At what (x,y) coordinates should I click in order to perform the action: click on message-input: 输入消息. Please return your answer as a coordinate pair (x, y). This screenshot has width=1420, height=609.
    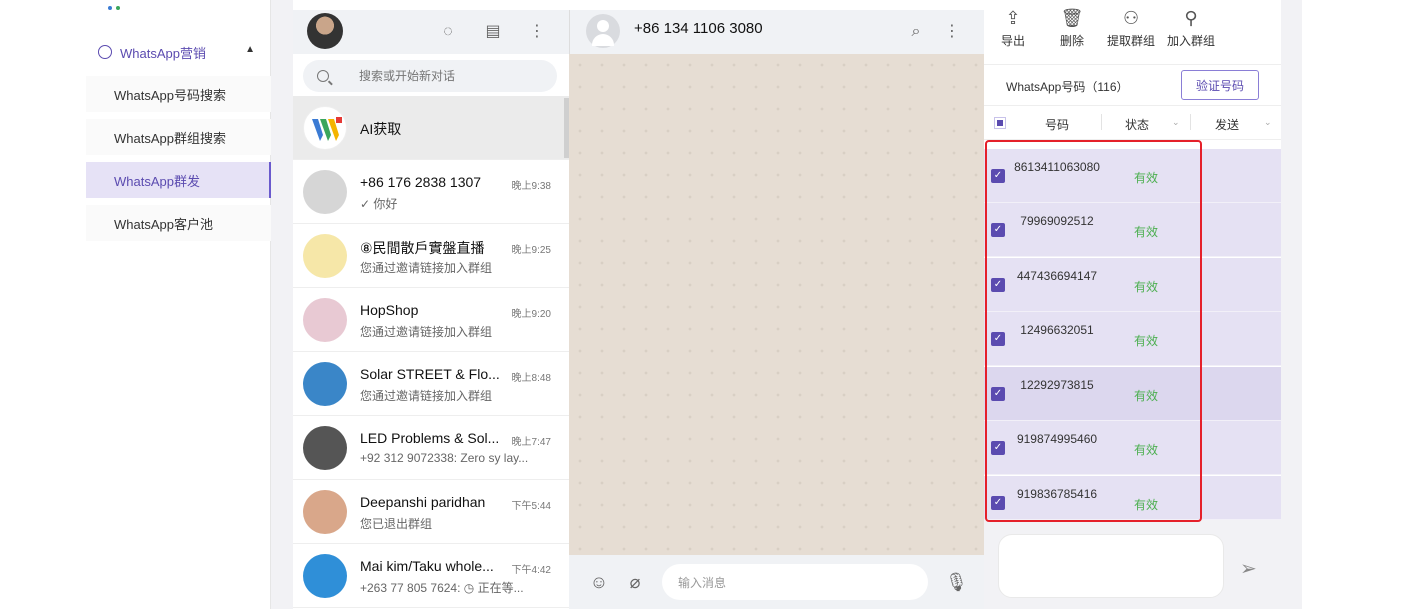
    Looking at the image, I should click on (795, 582).